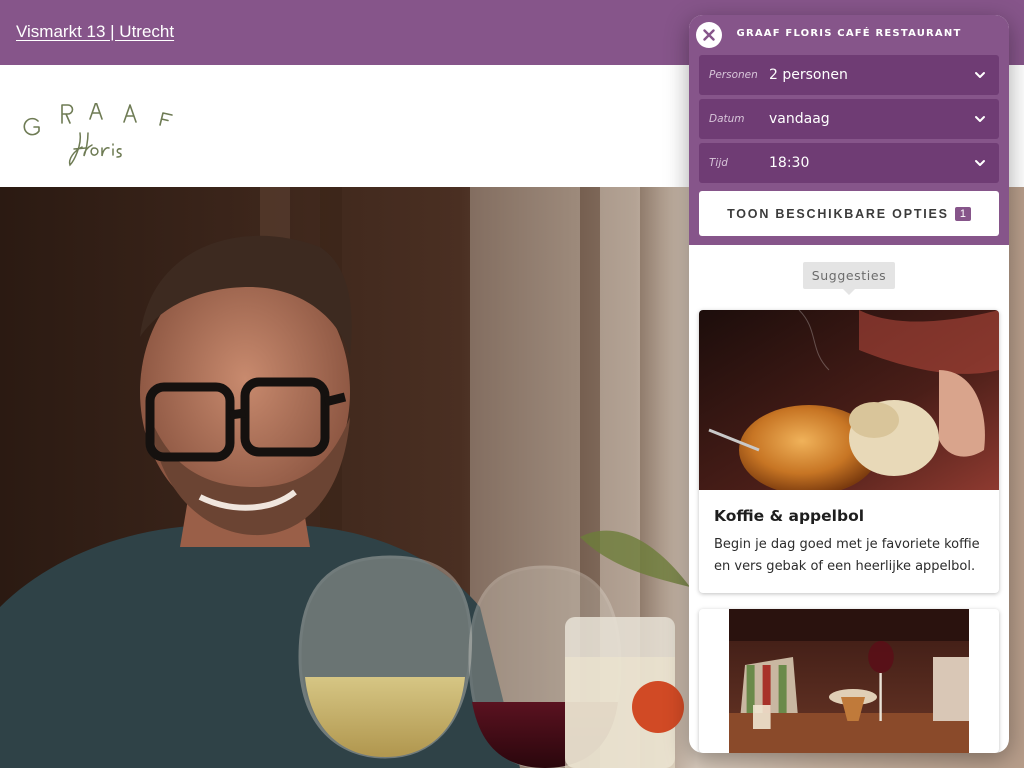 The height and width of the screenshot is (768, 1024). Describe the element at coordinates (727, 119) in the screenshot. I see `date-label: Datum` at that location.